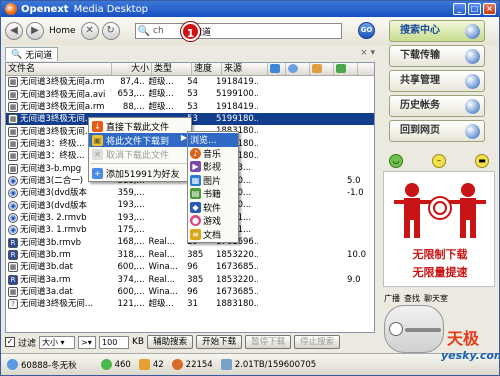  Describe the element at coordinates (35, 31) in the screenshot. I see `forward-arrow-icon: ▶` at that location.